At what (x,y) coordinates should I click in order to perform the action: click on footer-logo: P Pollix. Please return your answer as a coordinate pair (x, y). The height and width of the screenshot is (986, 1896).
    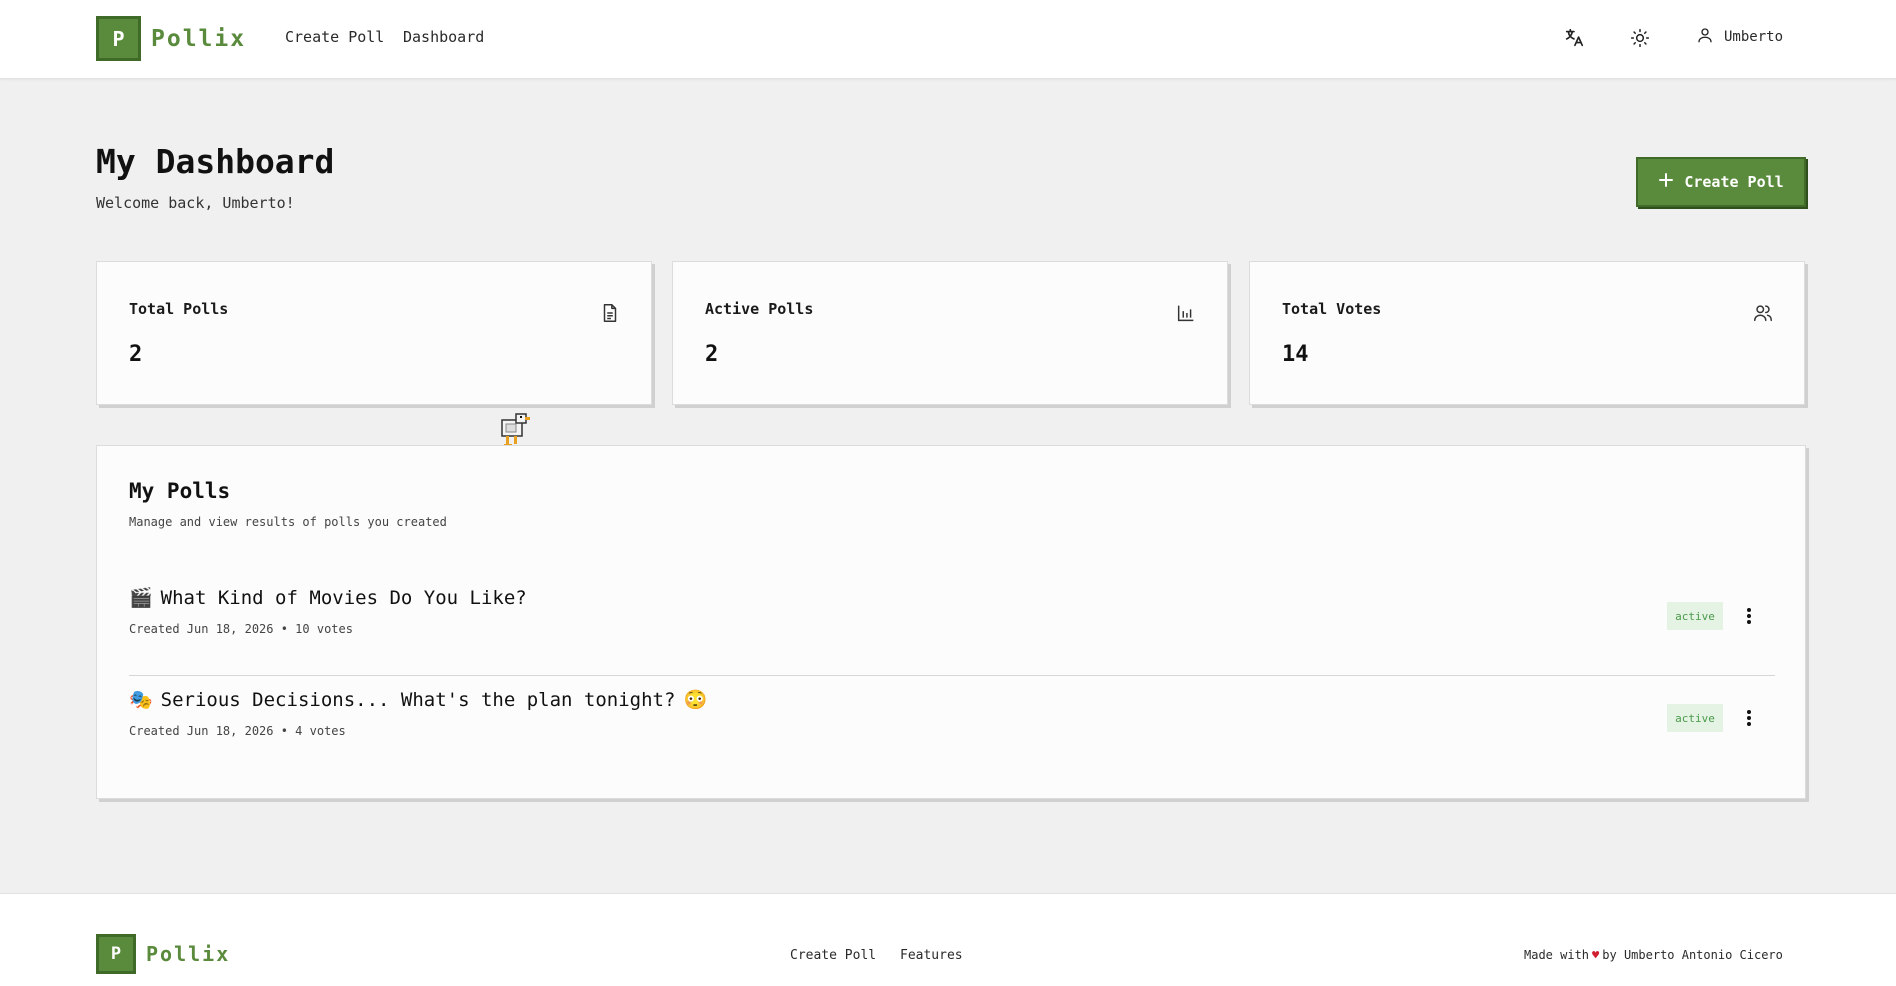
    Looking at the image, I should click on (163, 954).